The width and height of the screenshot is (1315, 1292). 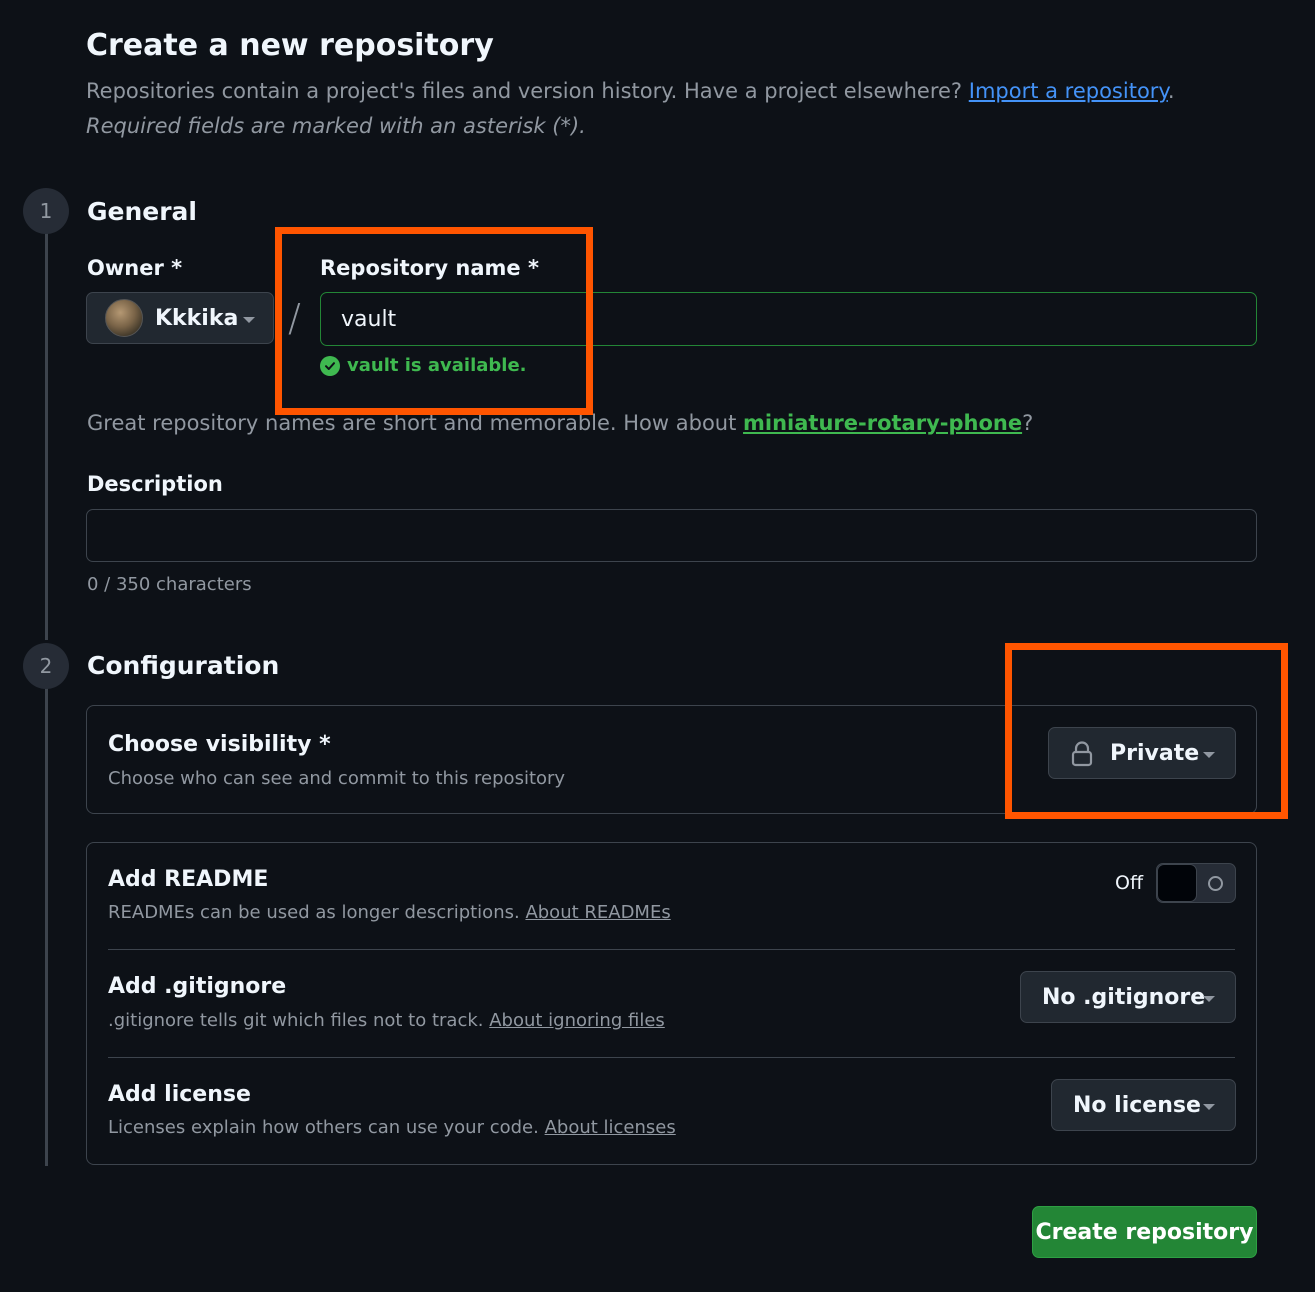 I want to click on step-1-badge: 1, so click(x=46, y=211).